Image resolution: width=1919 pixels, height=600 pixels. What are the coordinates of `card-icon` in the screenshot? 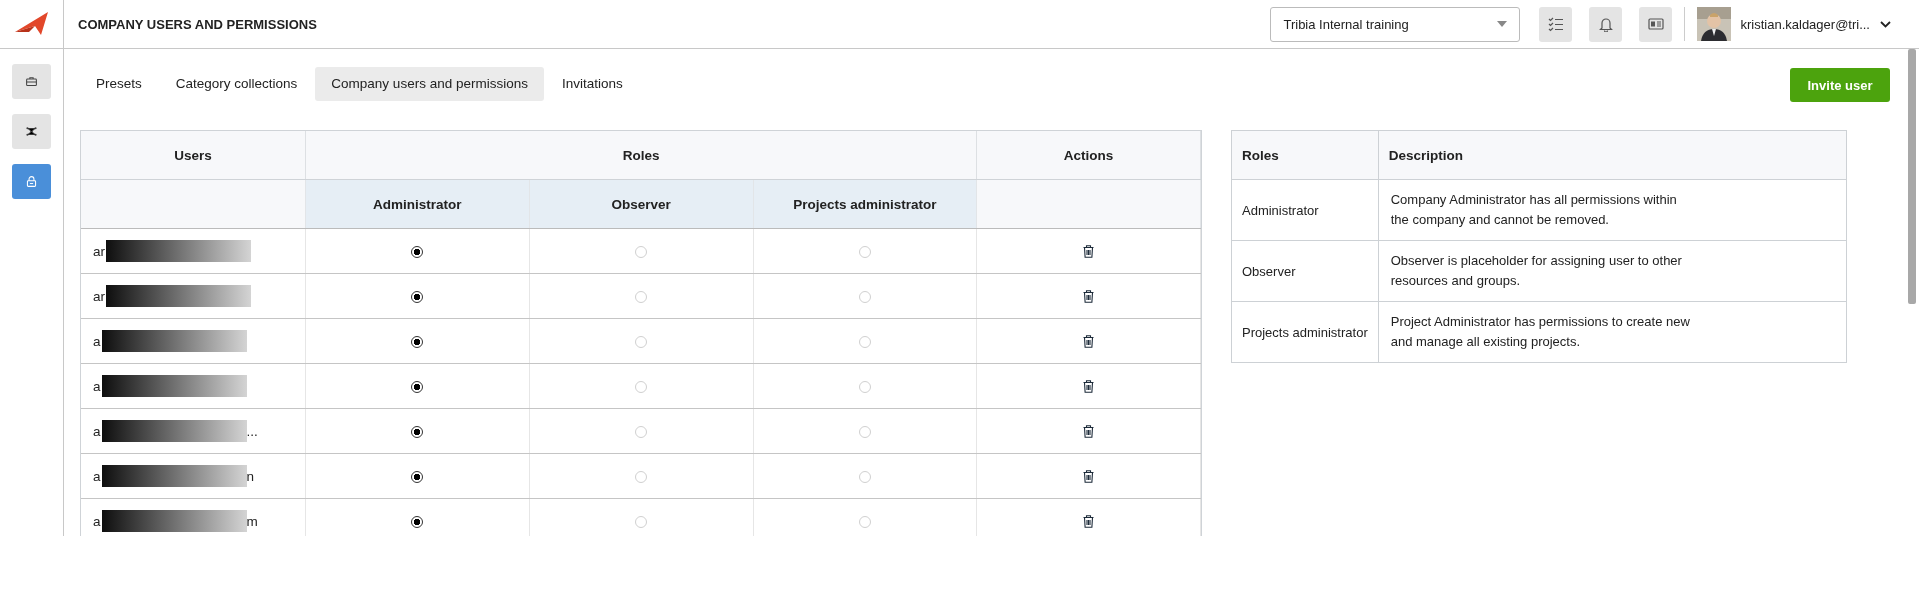 It's located at (1655, 24).